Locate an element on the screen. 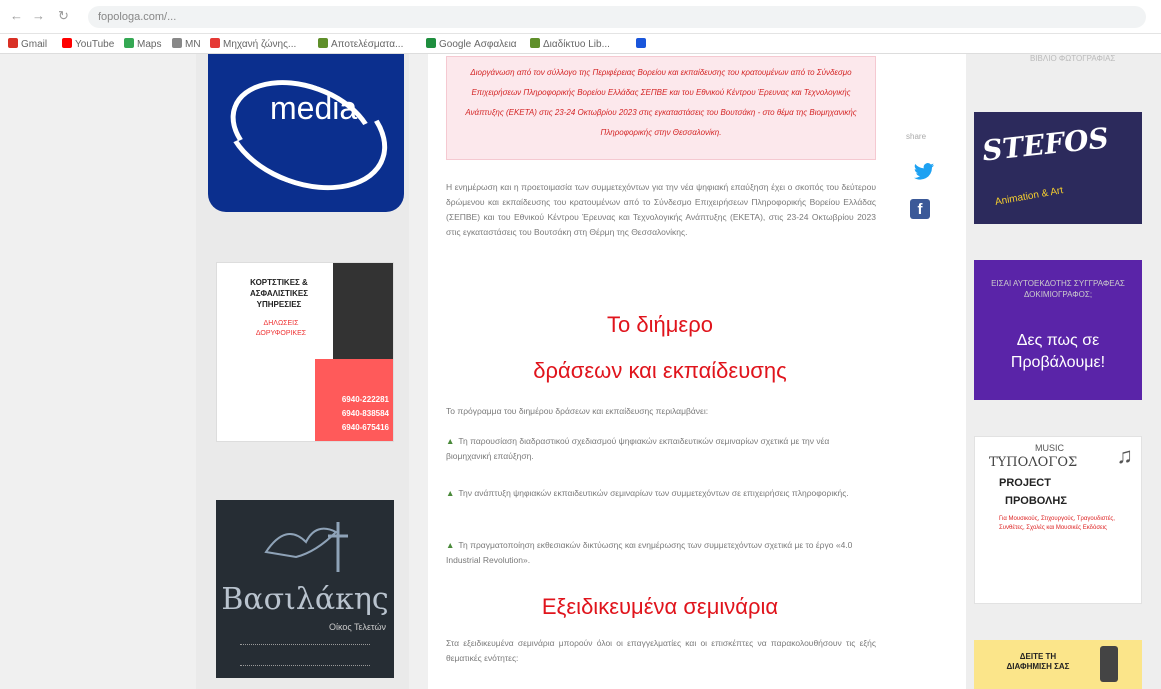 This screenshot has width=1161, height=689. stefos-subtitle: Animation & Art is located at coordinates (1029, 196).